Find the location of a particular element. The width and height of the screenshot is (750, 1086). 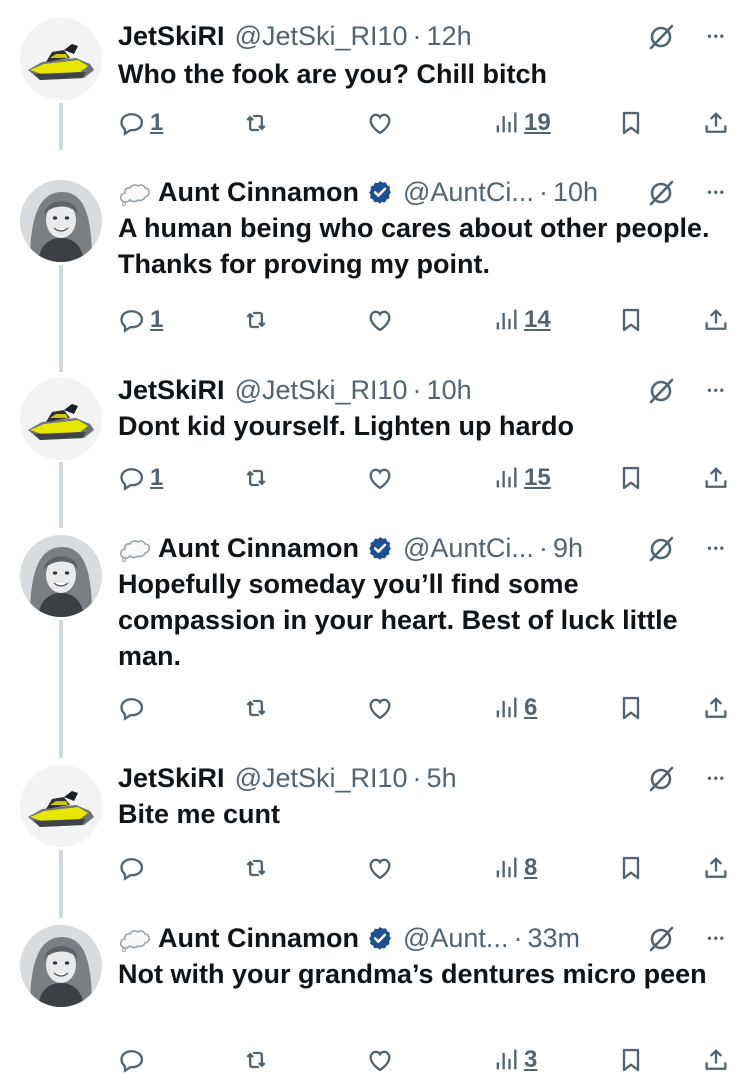

timestamp: 12h is located at coordinates (449, 36).